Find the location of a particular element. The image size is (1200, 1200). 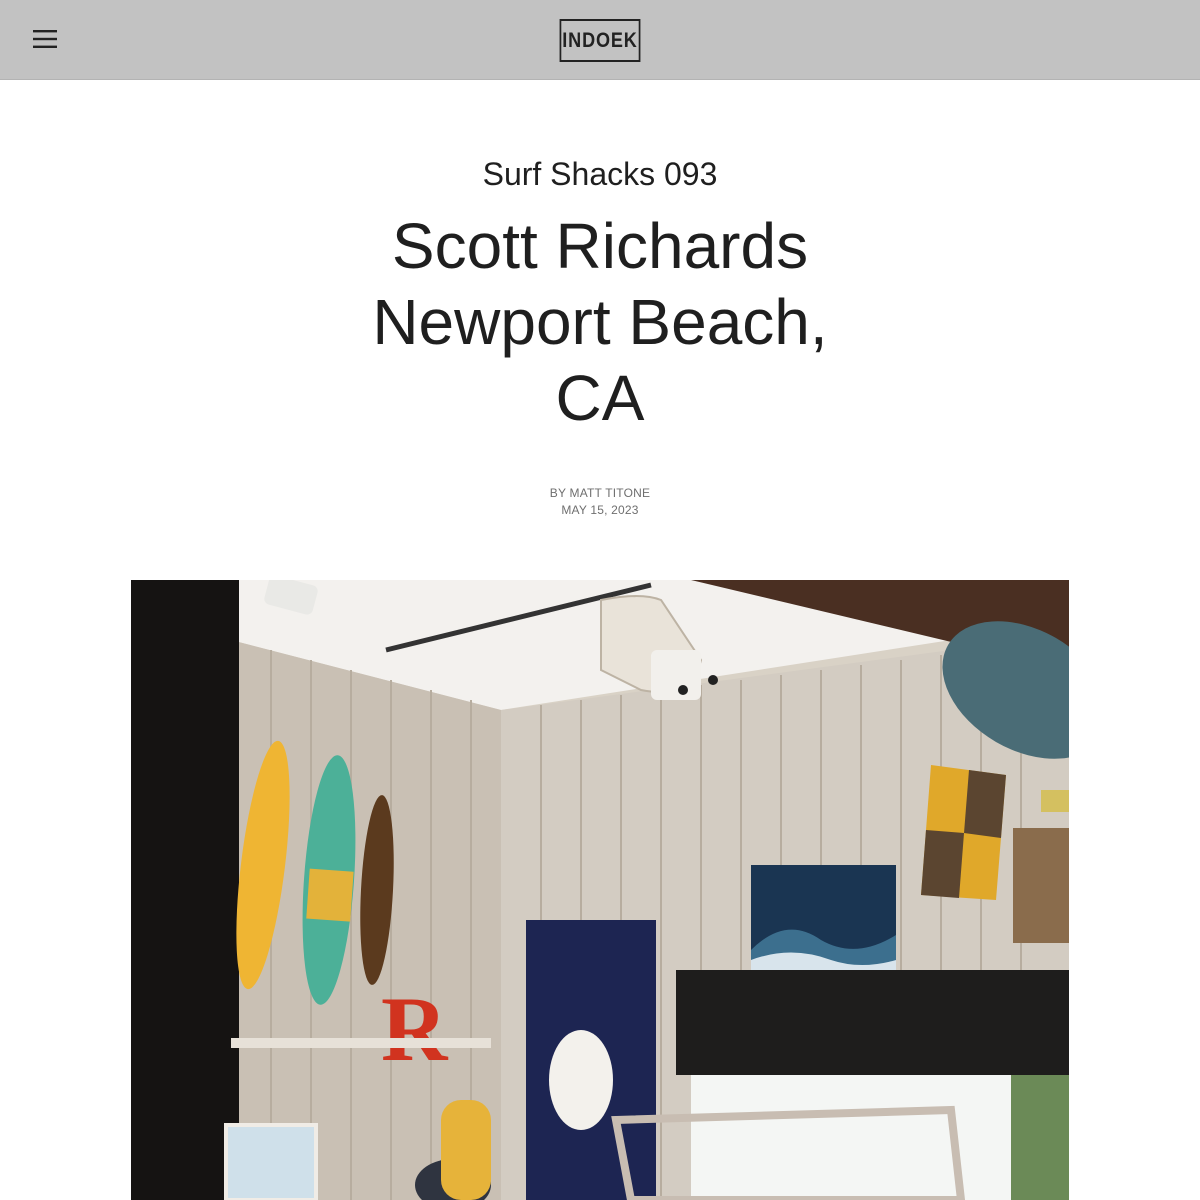

article-meta: BY MATT TITONE MAY 15, 2023 is located at coordinates (600, 502).